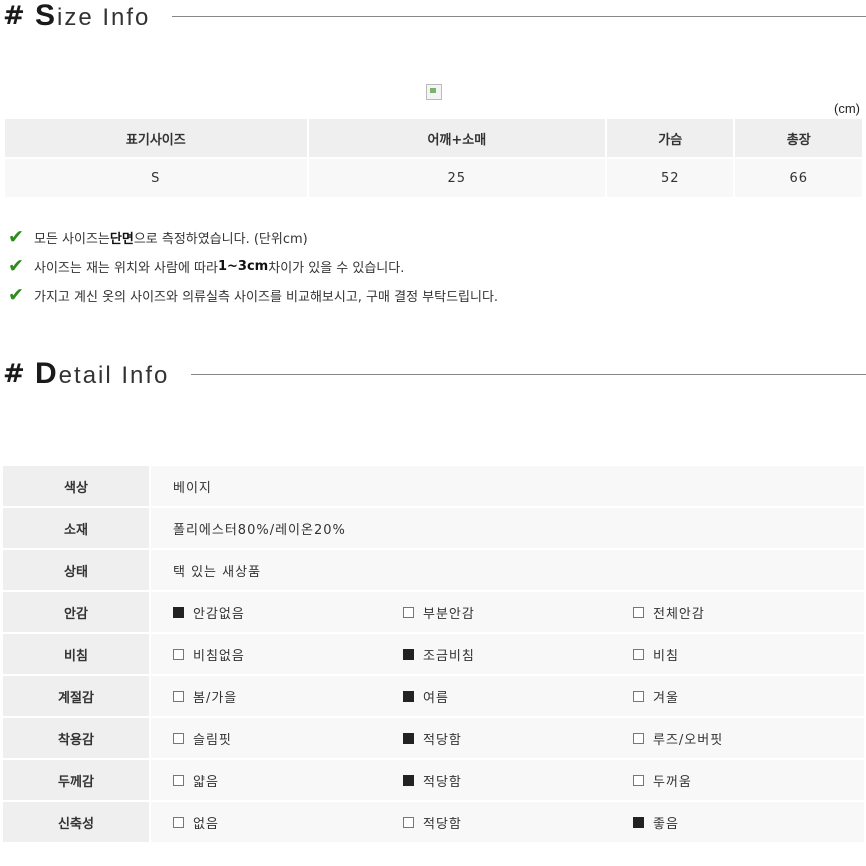 This screenshot has width=866, height=866. What do you see at coordinates (77, 780) in the screenshot?
I see `detail-label: 두께감` at bounding box center [77, 780].